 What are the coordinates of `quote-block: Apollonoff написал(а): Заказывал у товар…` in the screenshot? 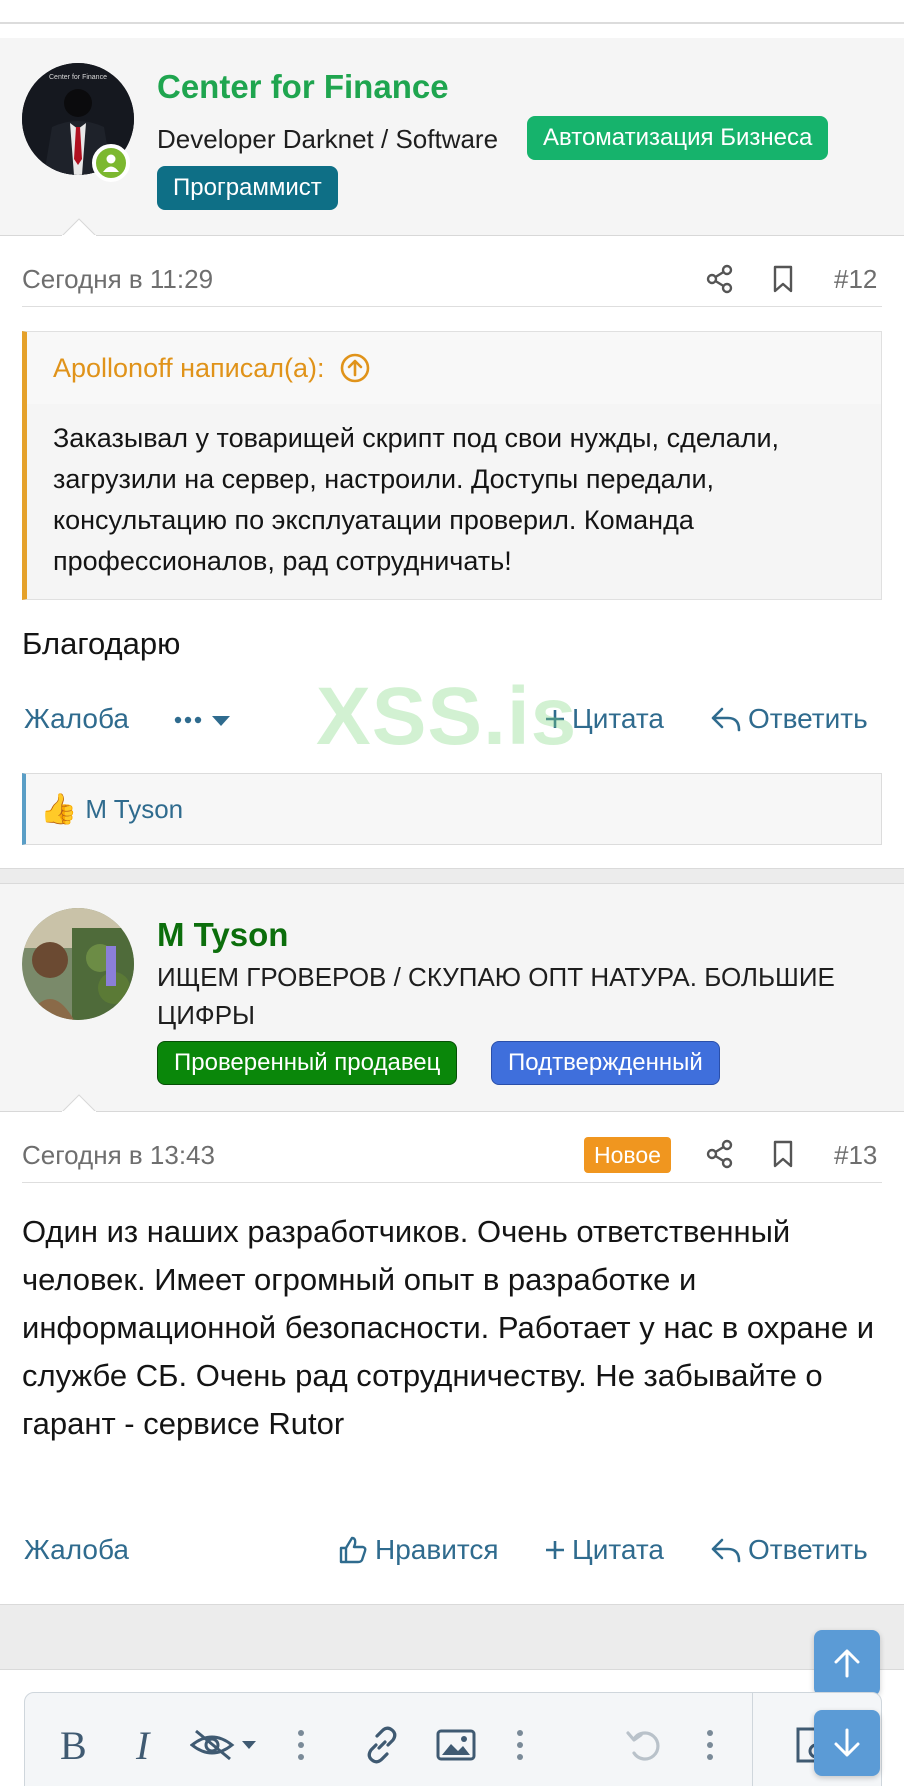 It's located at (452, 465).